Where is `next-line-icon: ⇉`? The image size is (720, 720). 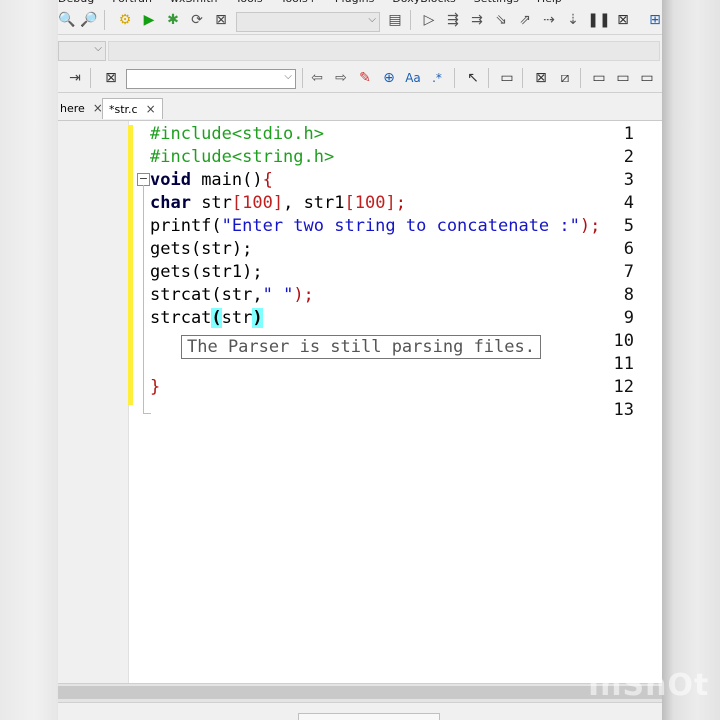 next-line-icon: ⇉ is located at coordinates (477, 20).